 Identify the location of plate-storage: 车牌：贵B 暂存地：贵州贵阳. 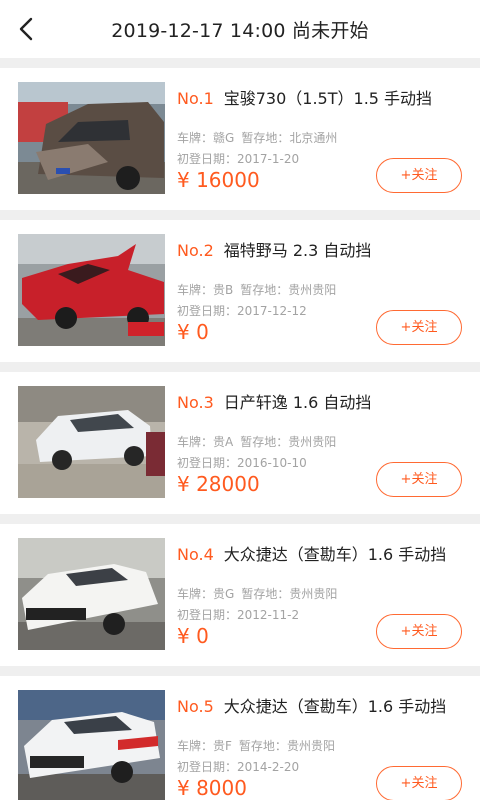
(257, 290).